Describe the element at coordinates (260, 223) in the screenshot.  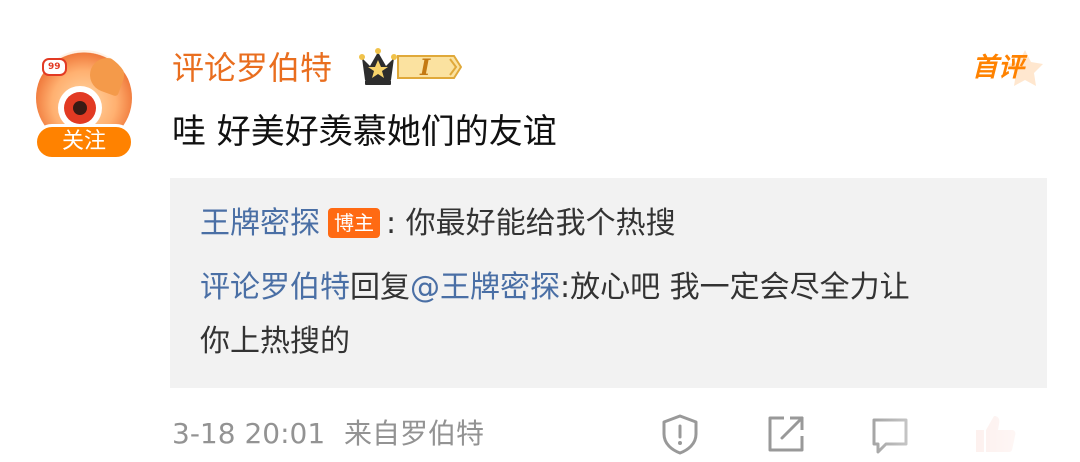
I see `reply-author: 王牌密探` at that location.